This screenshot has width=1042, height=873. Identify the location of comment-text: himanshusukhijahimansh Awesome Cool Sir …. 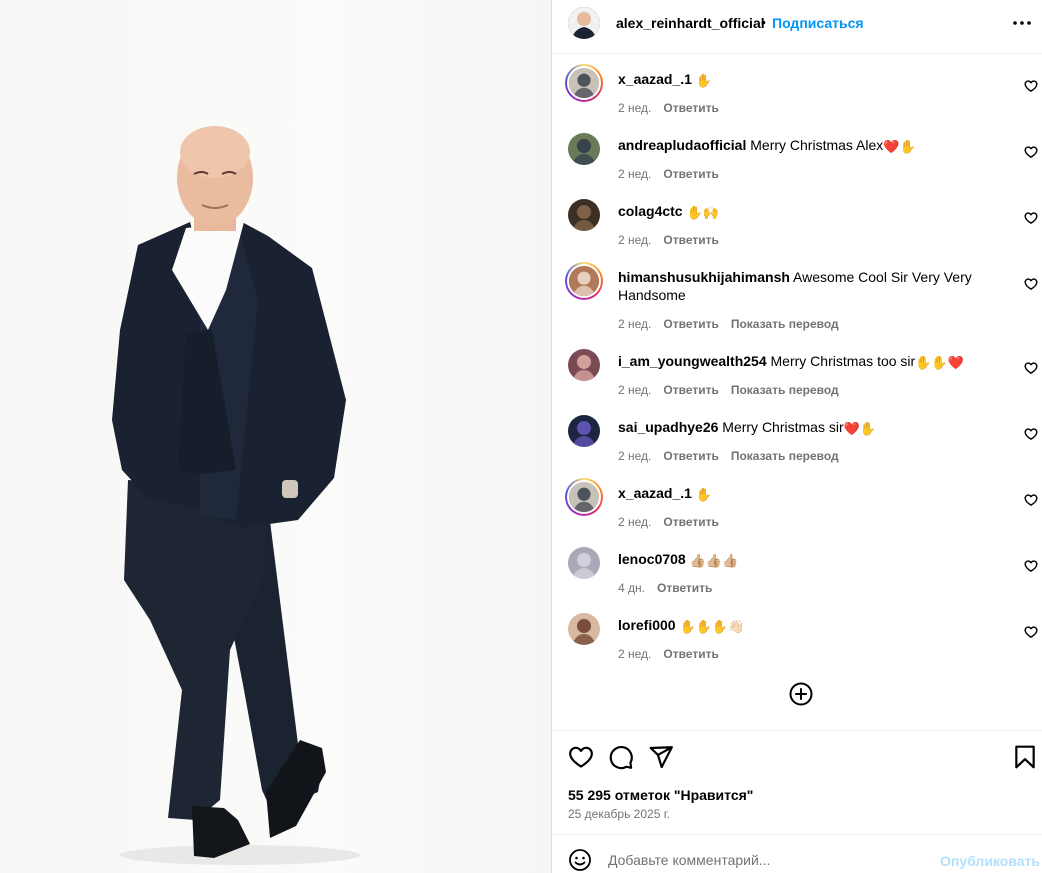
(808, 286).